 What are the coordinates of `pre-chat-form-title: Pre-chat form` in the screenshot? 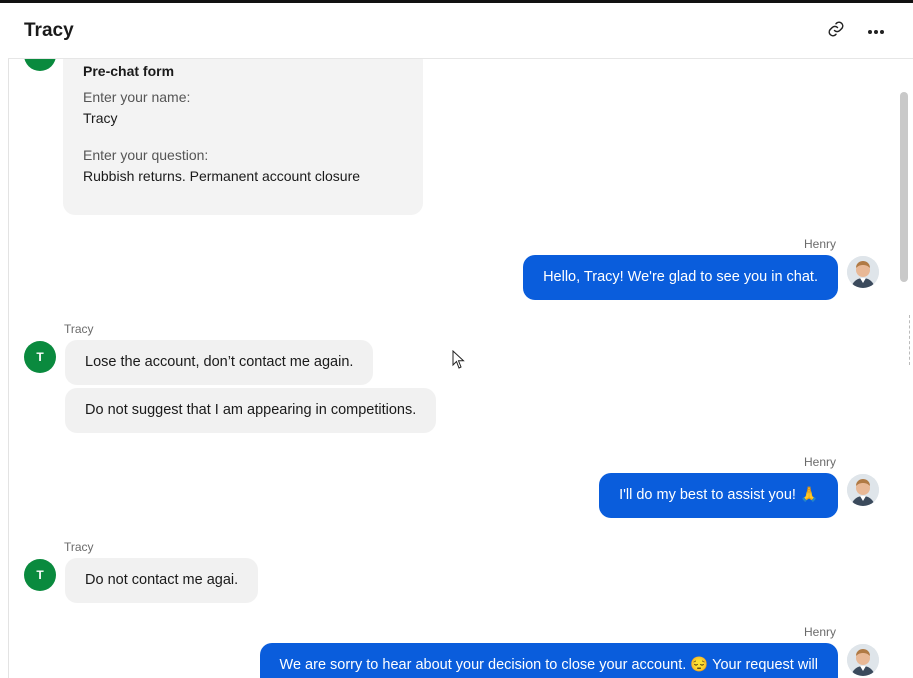 It's located at (129, 71).